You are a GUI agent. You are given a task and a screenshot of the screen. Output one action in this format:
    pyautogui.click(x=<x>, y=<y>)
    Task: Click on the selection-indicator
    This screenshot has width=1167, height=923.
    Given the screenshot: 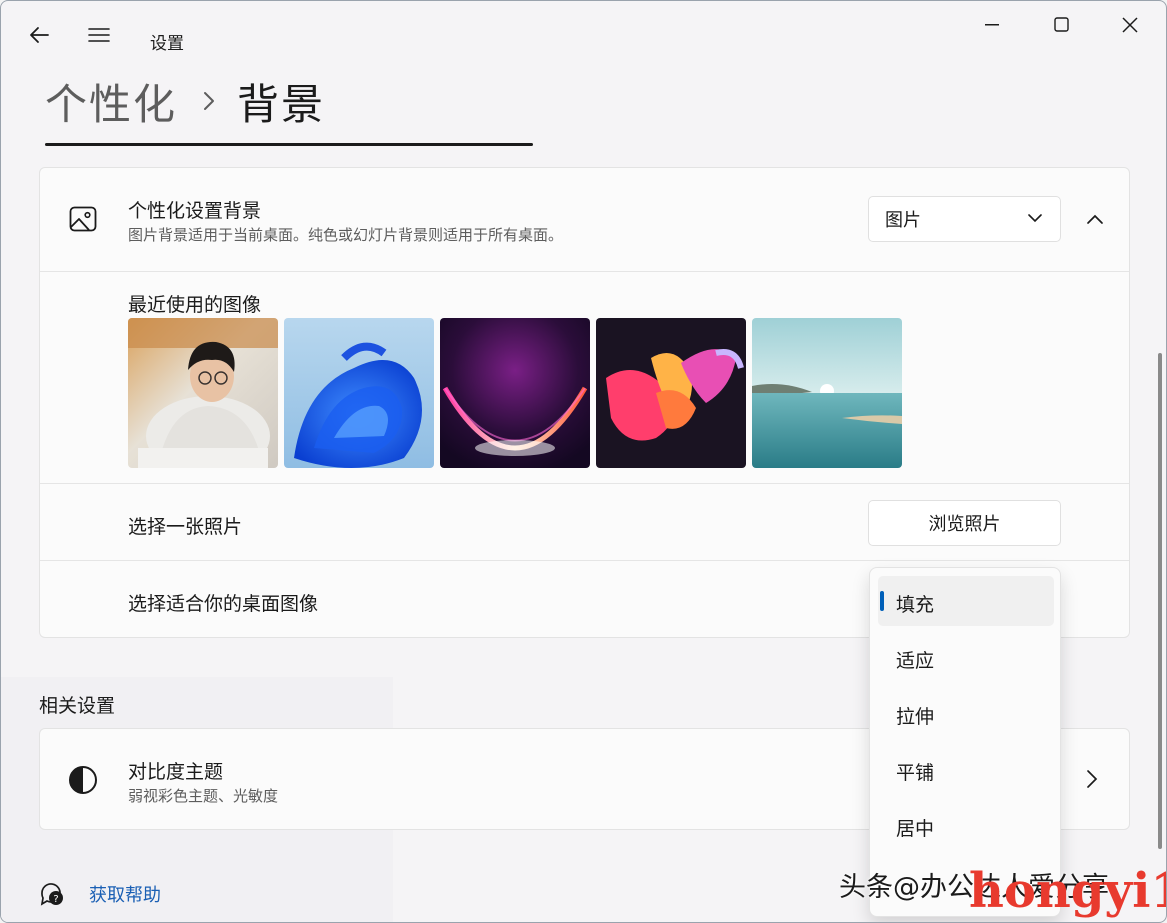 What is the action you would take?
    pyautogui.click(x=882, y=601)
    